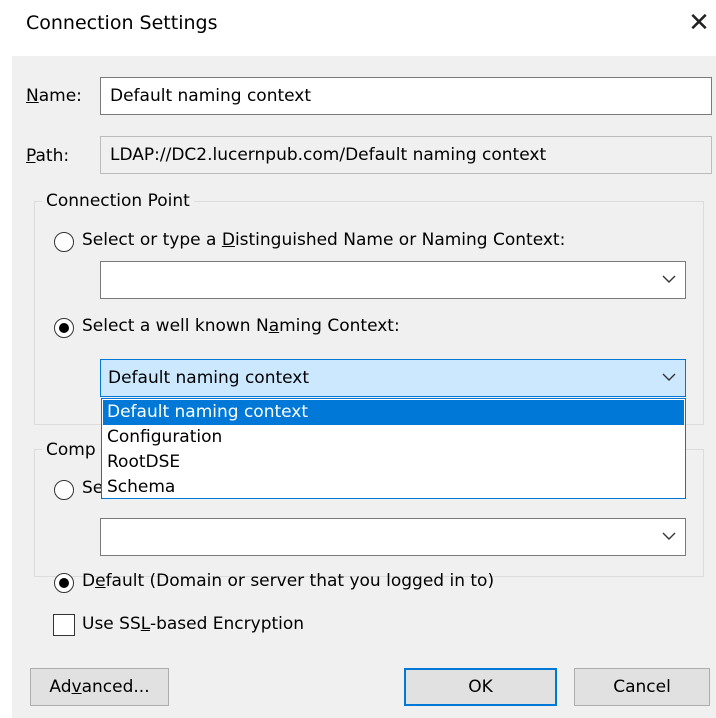  I want to click on computer-select-radio, so click(64, 490).